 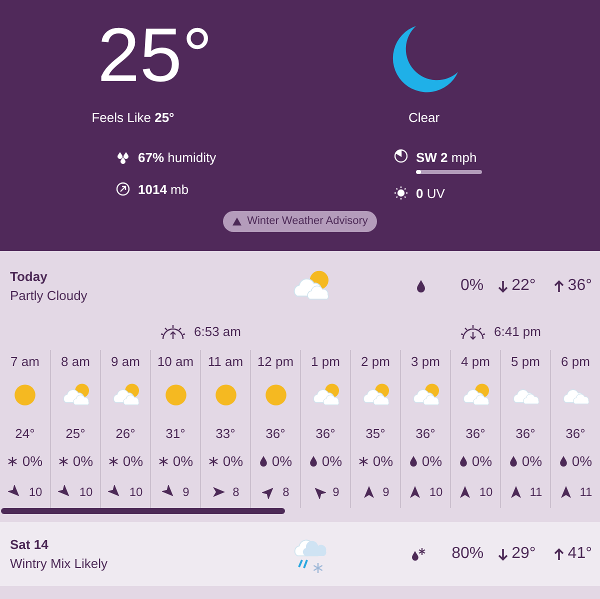 I want to click on hour-temperature: 31°, so click(x=176, y=434).